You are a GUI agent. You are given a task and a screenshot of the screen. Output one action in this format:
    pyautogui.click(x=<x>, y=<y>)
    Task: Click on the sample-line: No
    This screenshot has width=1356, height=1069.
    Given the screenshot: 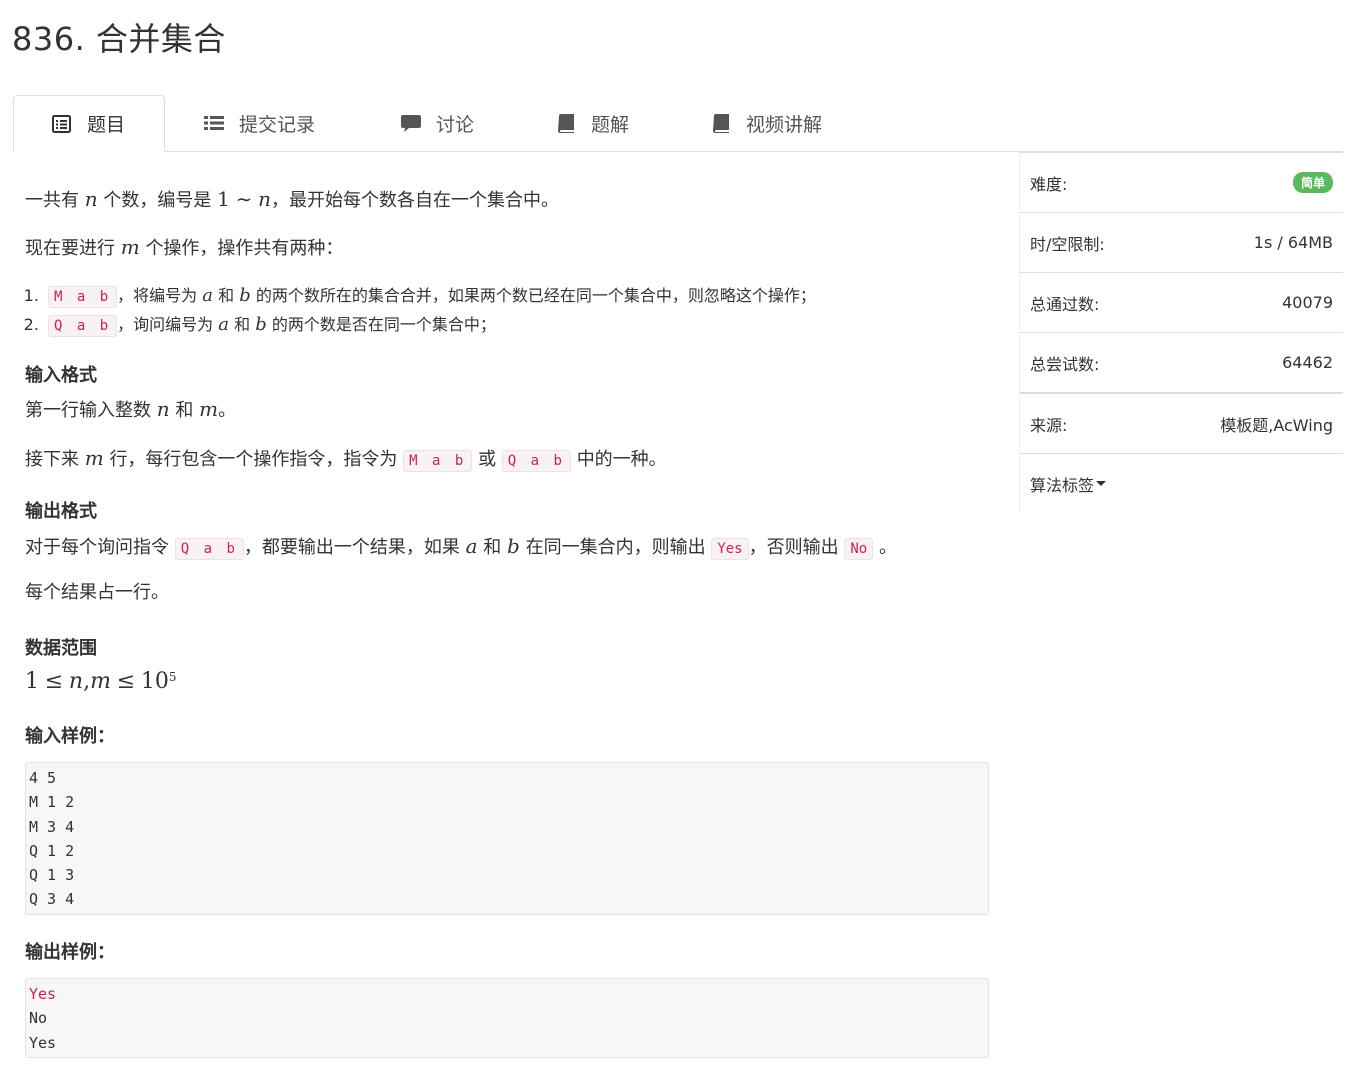 What is the action you would take?
    pyautogui.click(x=38, y=1018)
    